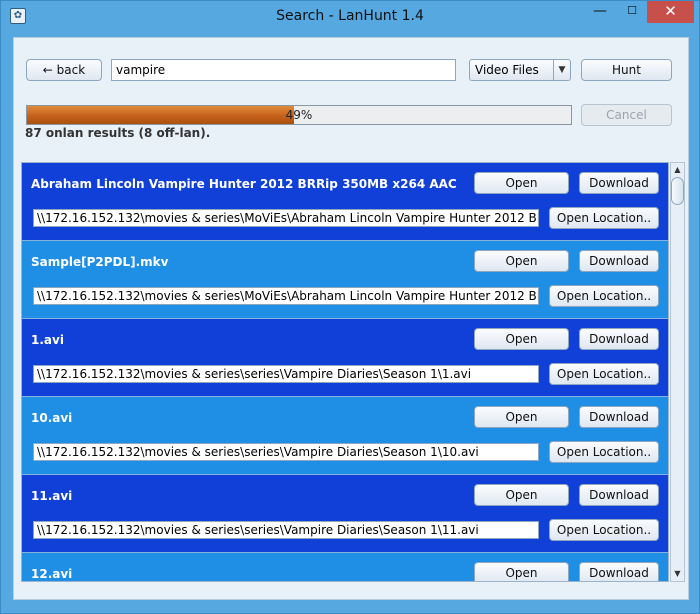 The height and width of the screenshot is (614, 700). What do you see at coordinates (350, 16) in the screenshot?
I see `title-bar: ✿ Search - LanHunt 1.4 — ☐ ✕` at bounding box center [350, 16].